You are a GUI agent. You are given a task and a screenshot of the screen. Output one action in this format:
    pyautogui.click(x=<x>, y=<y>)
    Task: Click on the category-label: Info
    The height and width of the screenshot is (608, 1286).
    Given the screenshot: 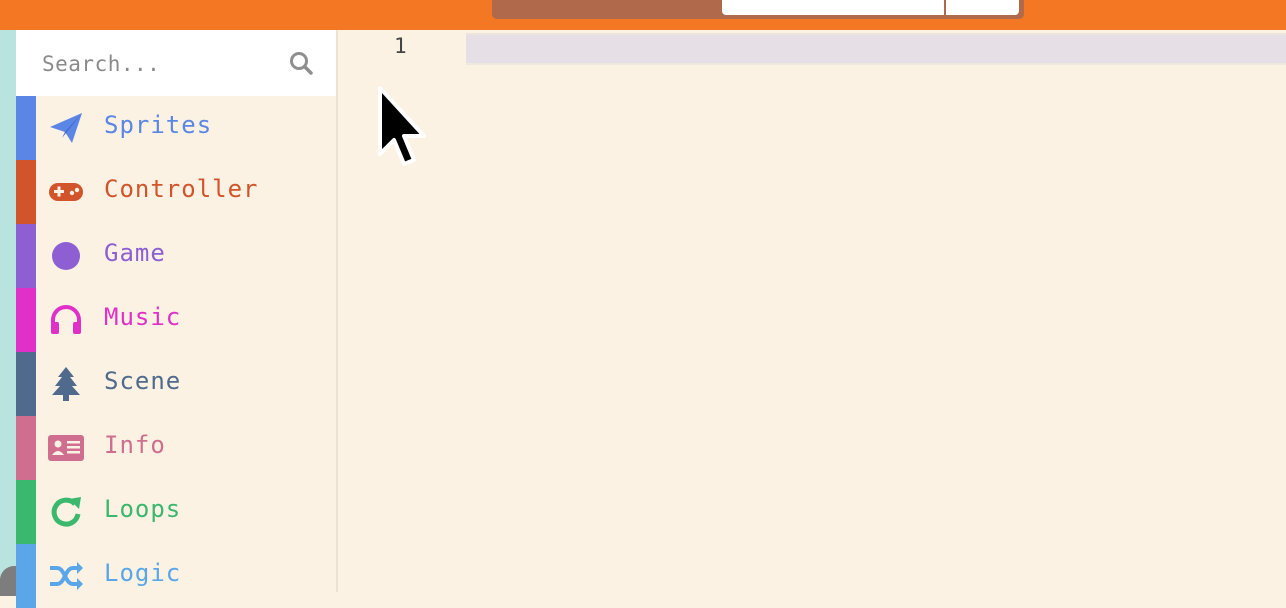 What is the action you would take?
    pyautogui.click(x=135, y=445)
    